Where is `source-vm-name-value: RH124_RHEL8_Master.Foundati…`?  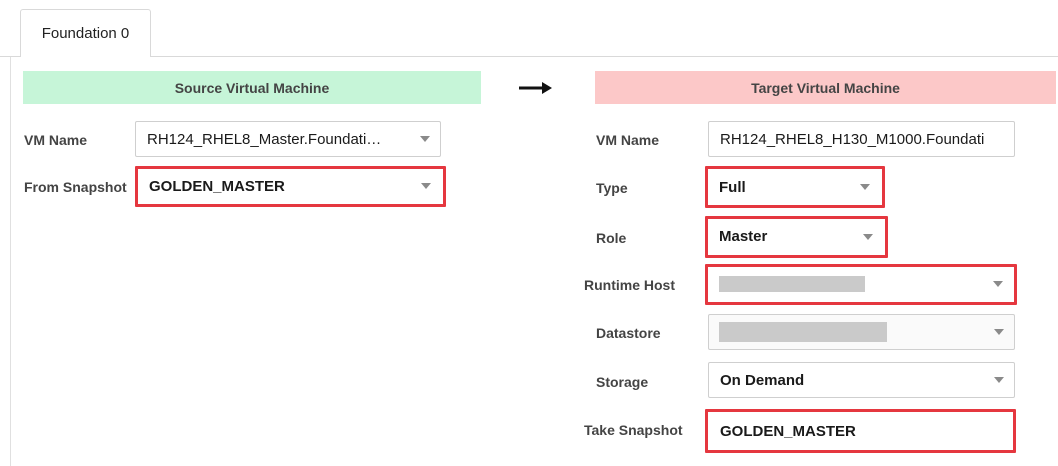
source-vm-name-value: RH124_RHEL8_Master.Foundati… is located at coordinates (264, 139).